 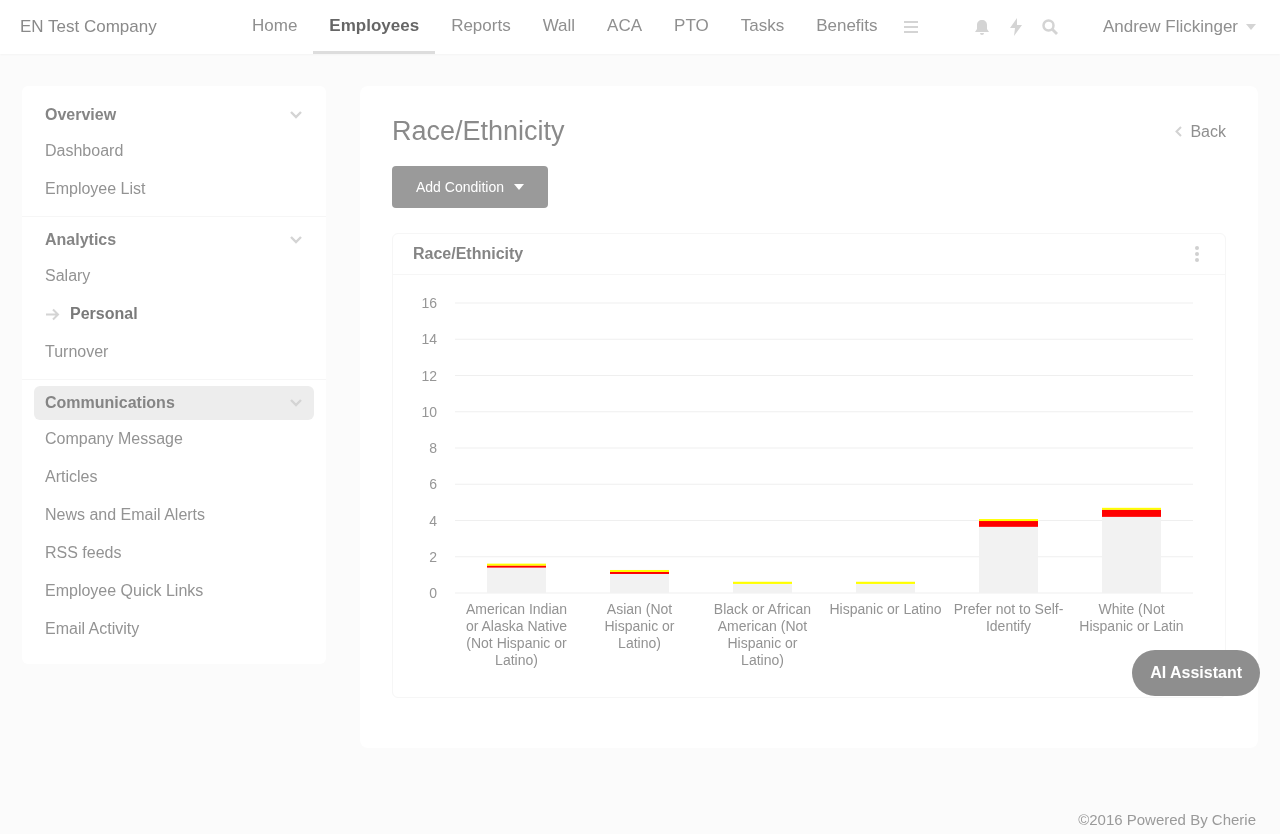 What do you see at coordinates (429, 411) in the screenshot?
I see `y-tick-label: 10` at bounding box center [429, 411].